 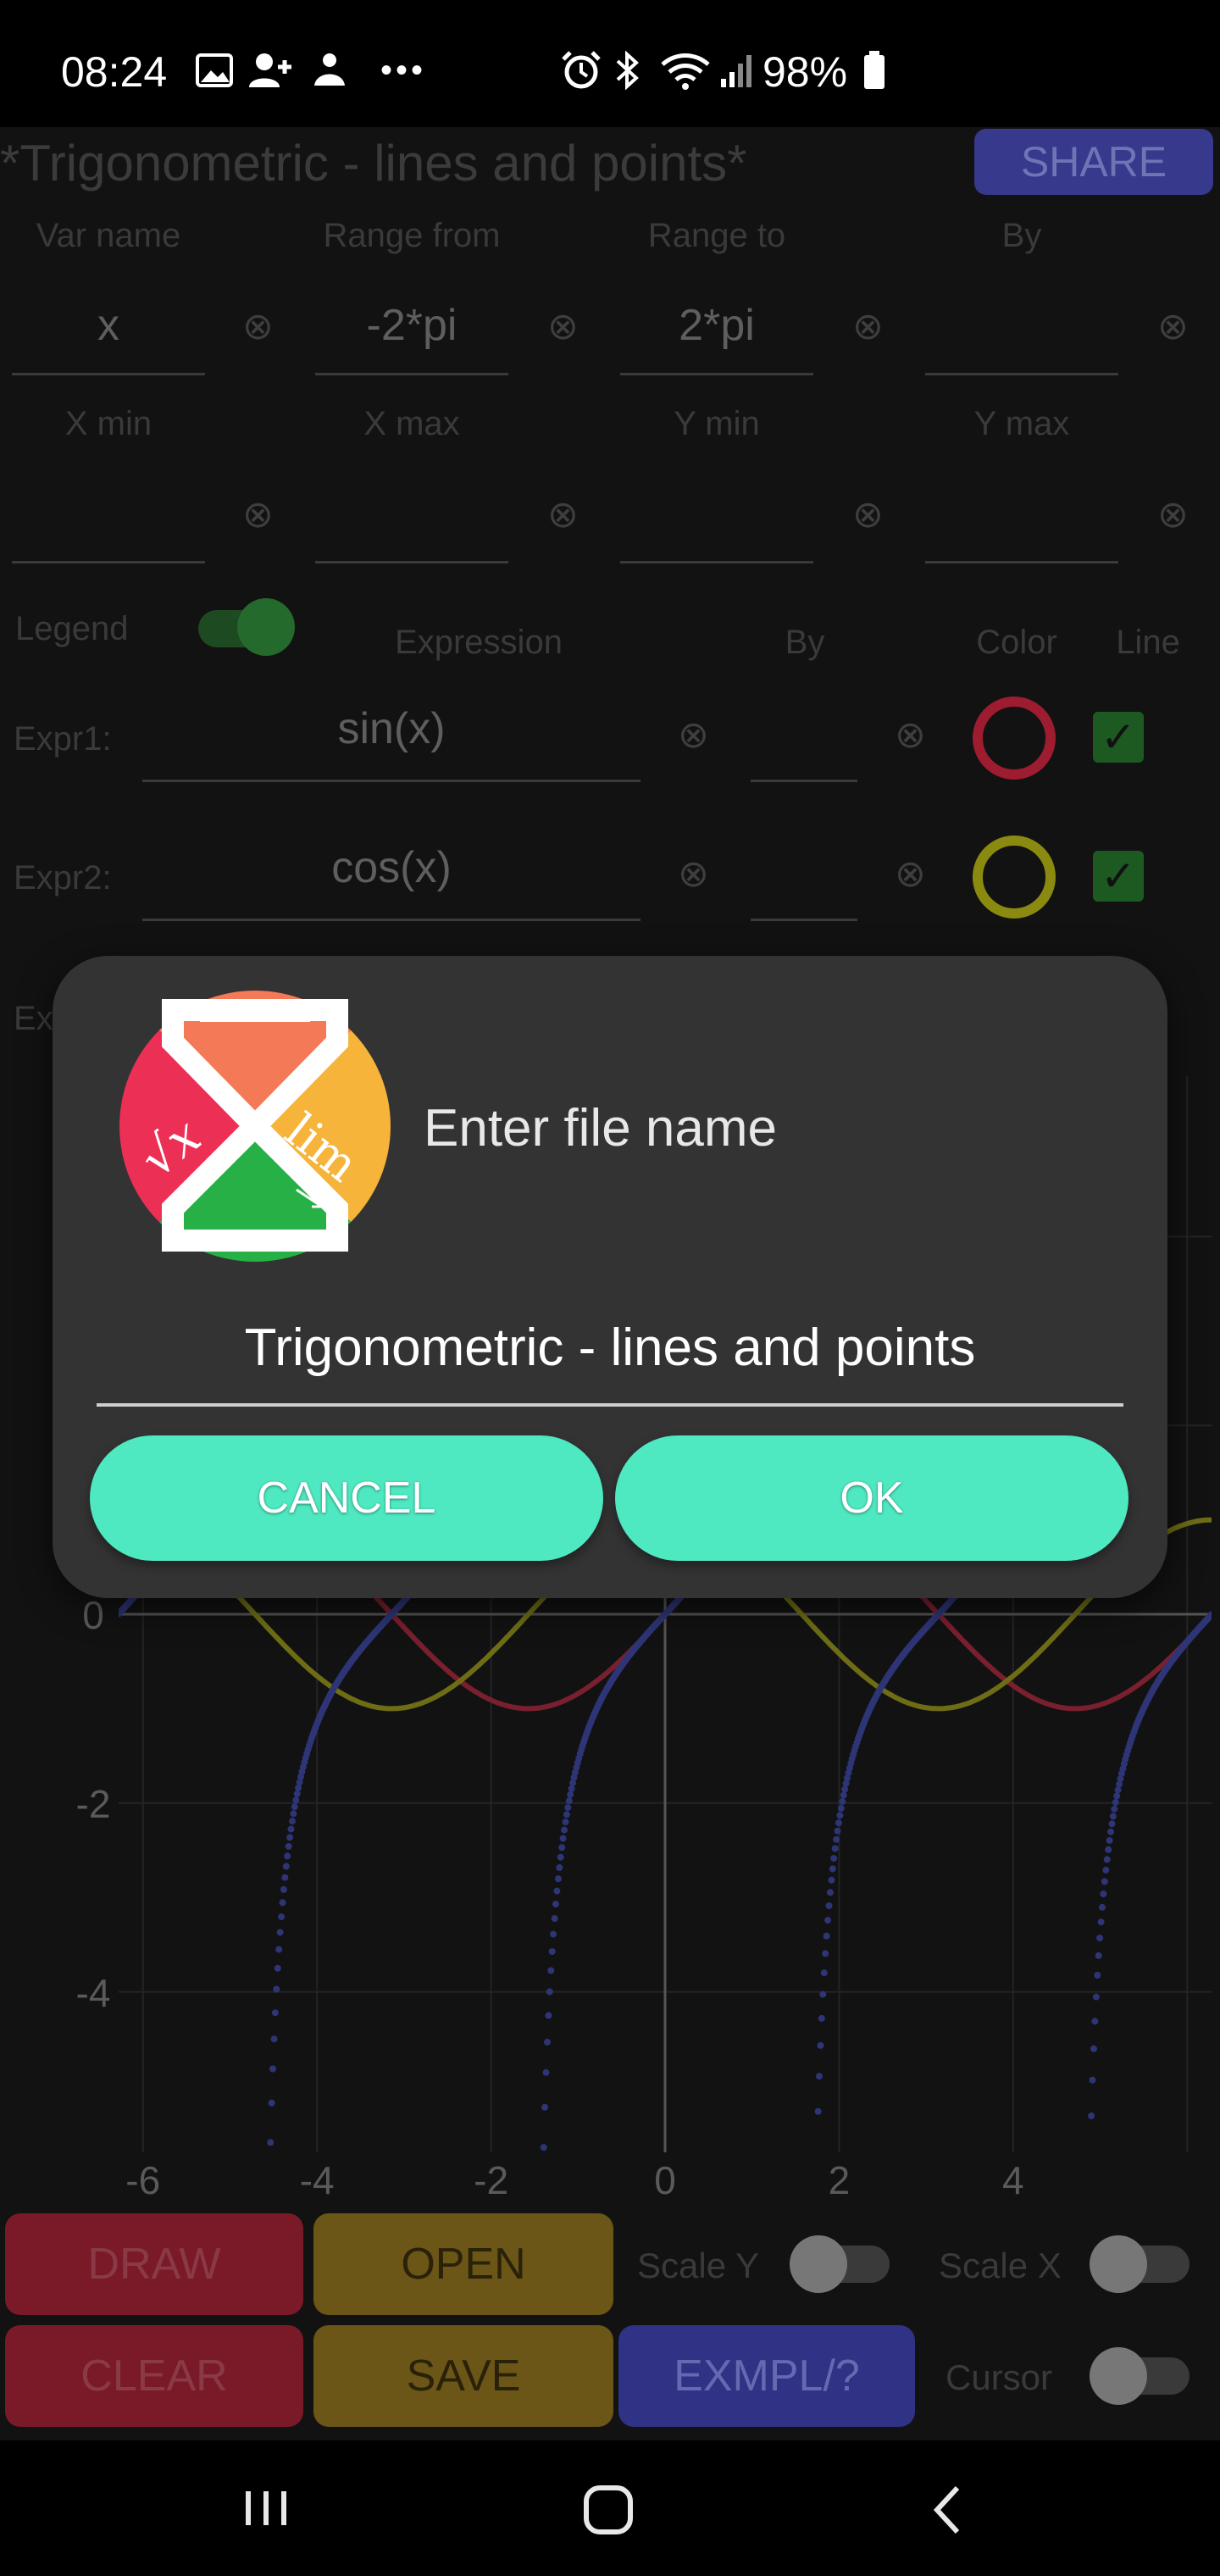 I want to click on clear-expr1-icon: ⊗, so click(x=693, y=735).